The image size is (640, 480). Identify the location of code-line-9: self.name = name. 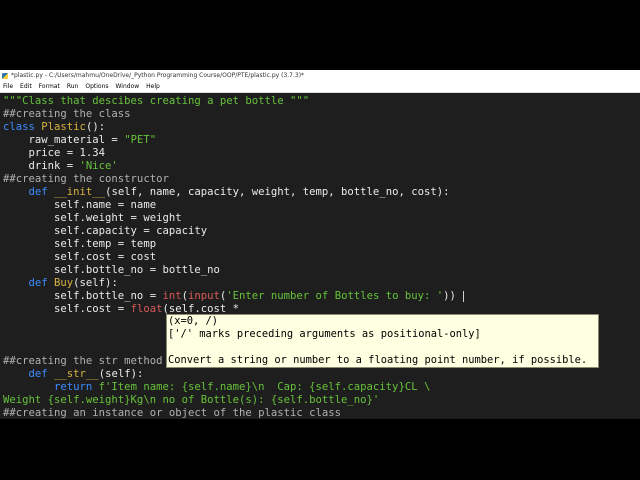
(80, 205).